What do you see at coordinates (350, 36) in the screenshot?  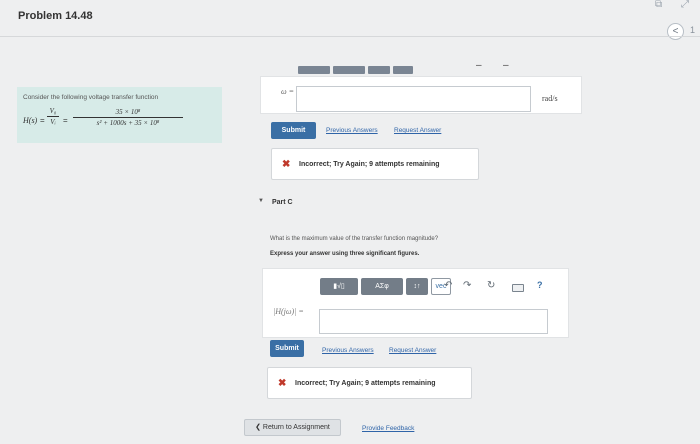 I see `header-divider` at bounding box center [350, 36].